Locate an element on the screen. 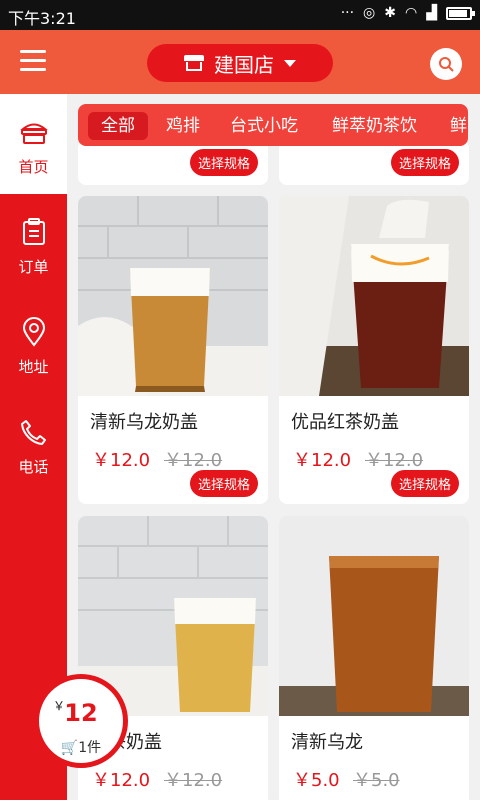 The width and height of the screenshot is (480, 800). search-button is located at coordinates (446, 64).